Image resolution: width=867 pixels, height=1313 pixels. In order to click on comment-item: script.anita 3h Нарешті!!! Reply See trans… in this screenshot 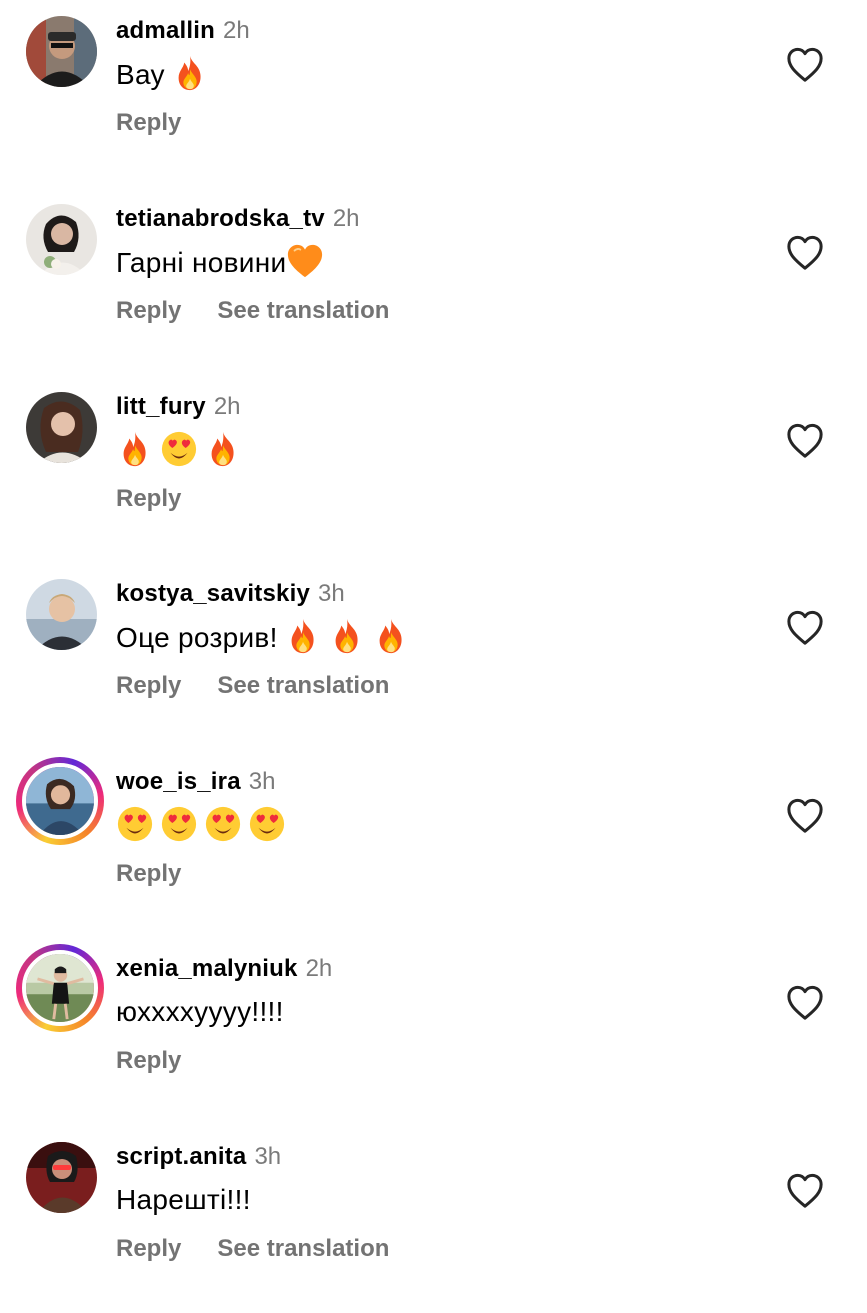, I will do `click(433, 1219)`.